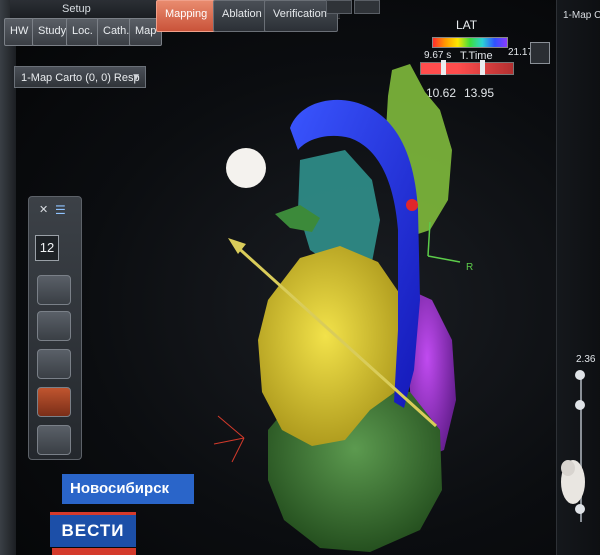  I want to click on ablation-marker, so click(412, 205).